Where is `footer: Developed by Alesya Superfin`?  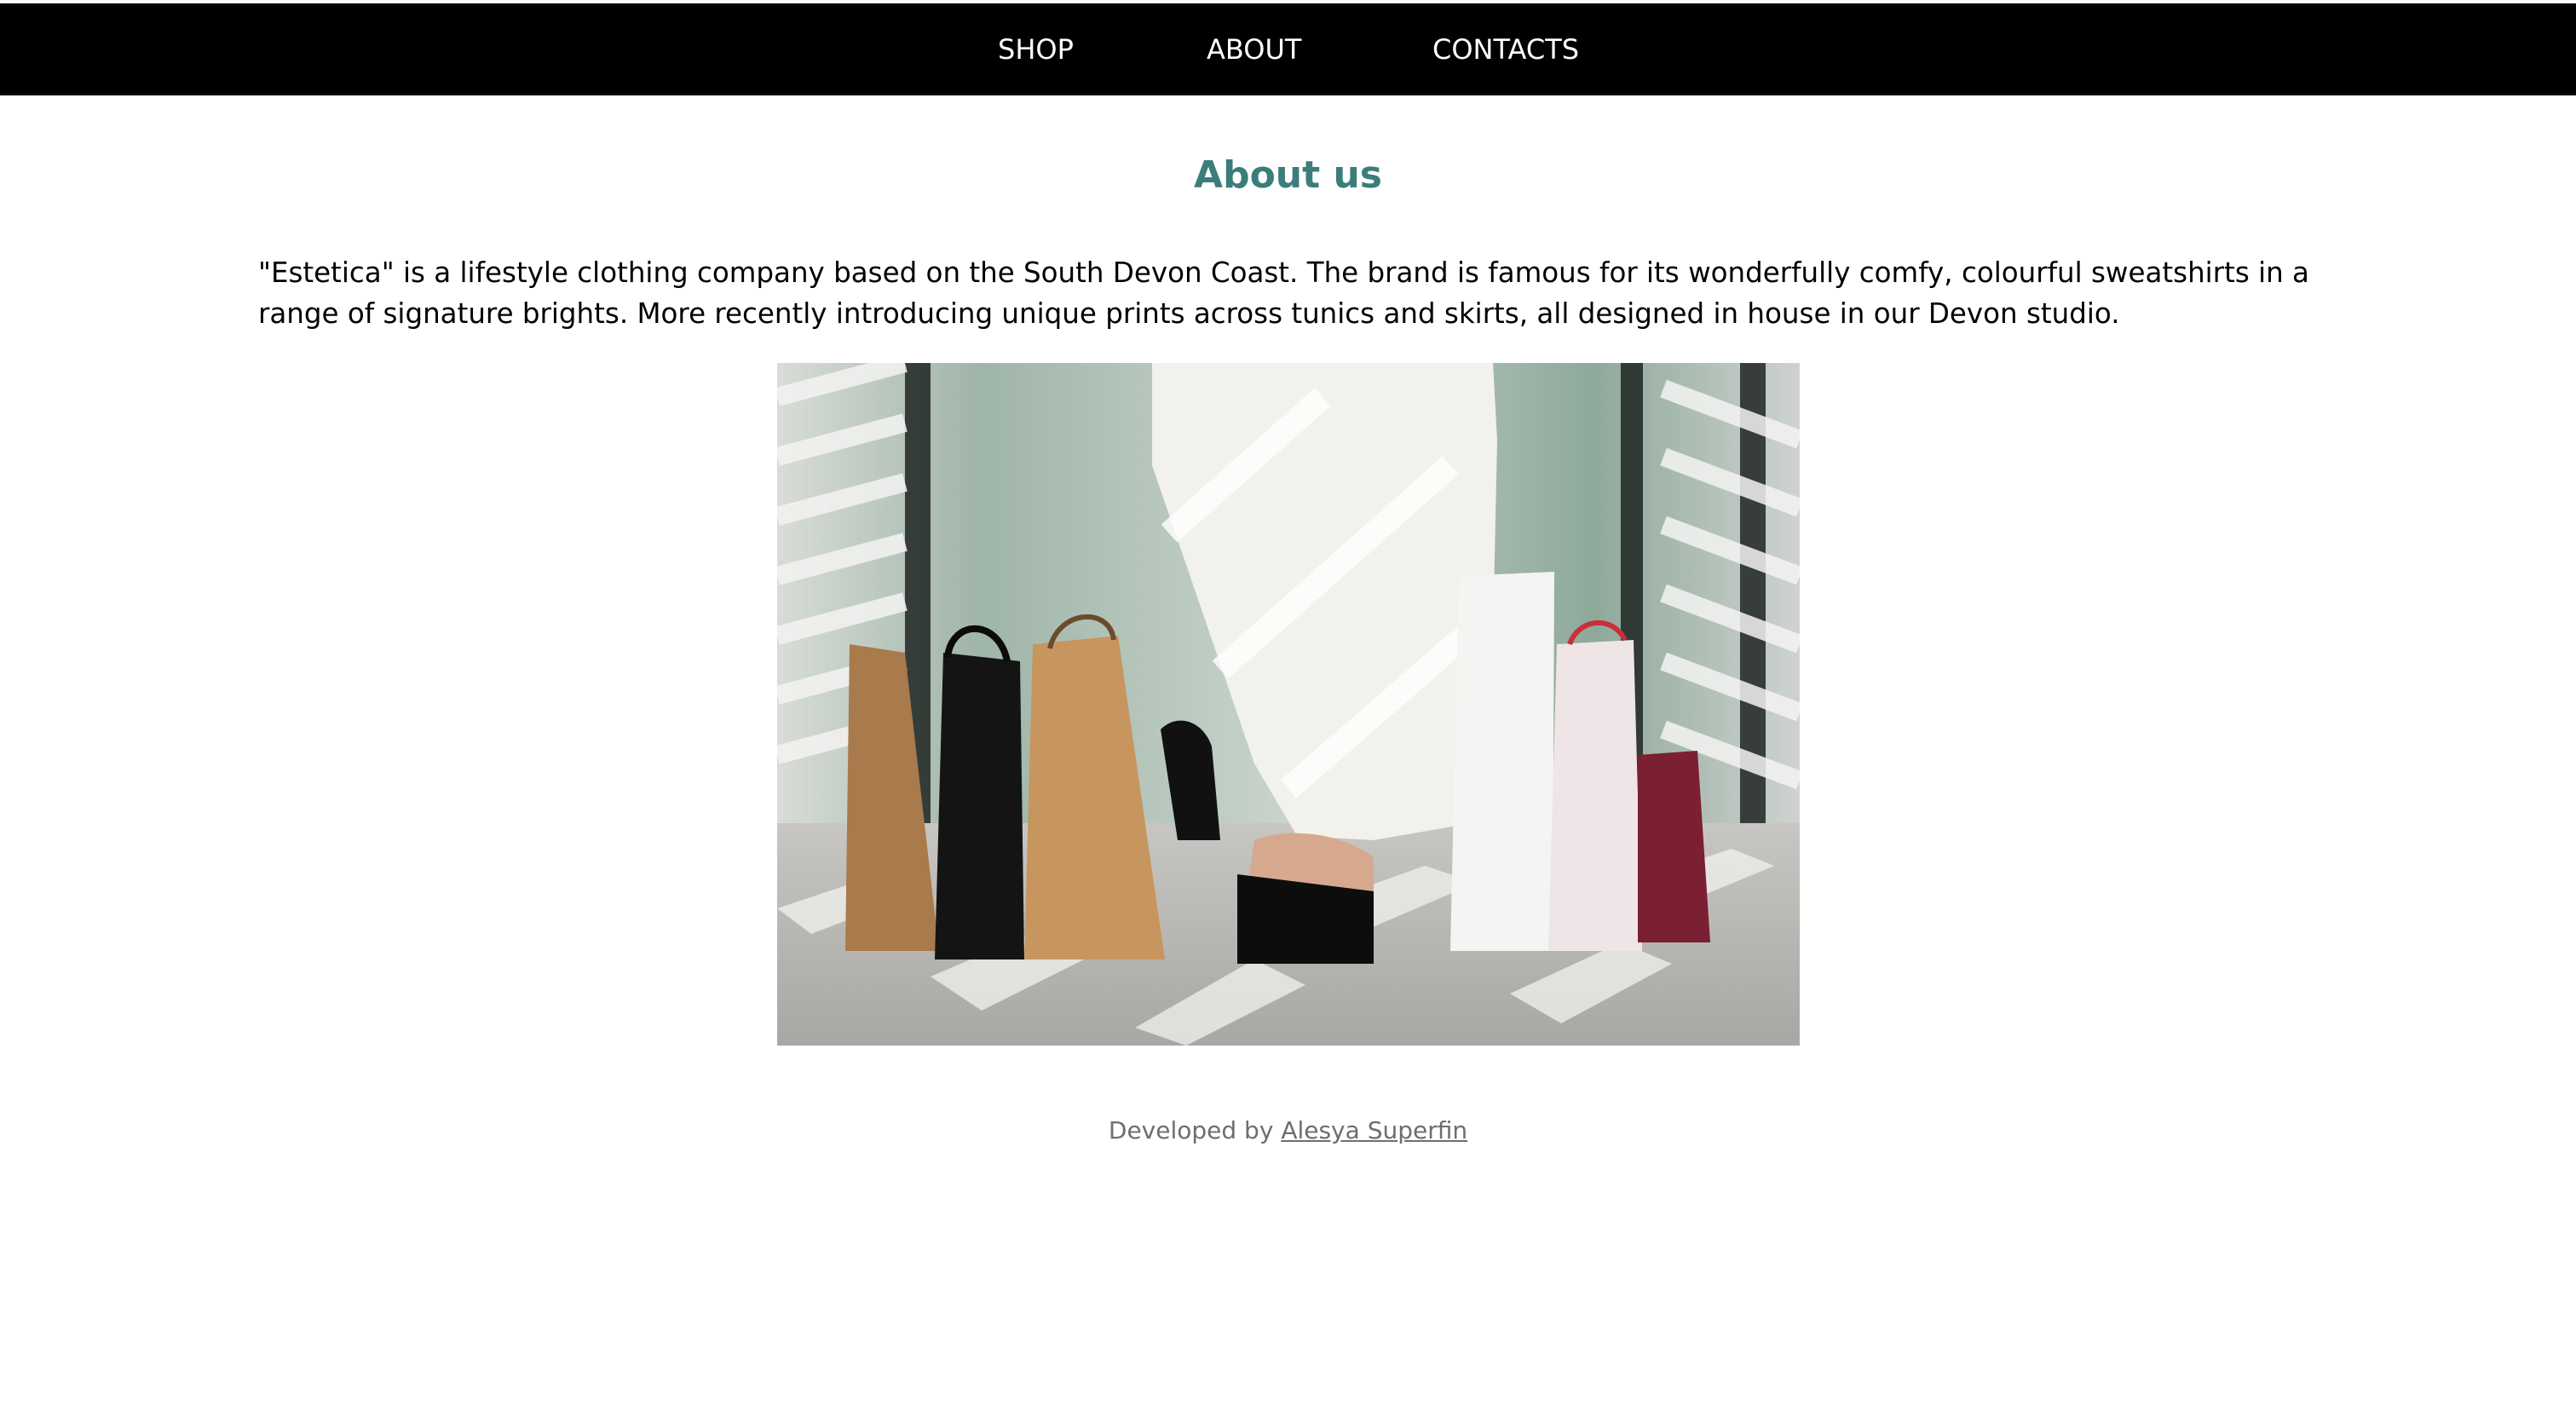 footer: Developed by Alesya Superfin is located at coordinates (1288, 1131).